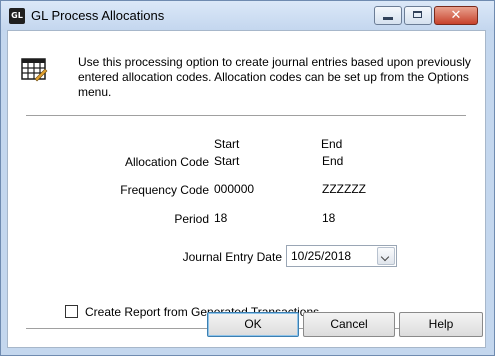 The image size is (495, 356). What do you see at coordinates (247, 16) in the screenshot?
I see `title-bar: GL GL Process Allocations ✕` at bounding box center [247, 16].